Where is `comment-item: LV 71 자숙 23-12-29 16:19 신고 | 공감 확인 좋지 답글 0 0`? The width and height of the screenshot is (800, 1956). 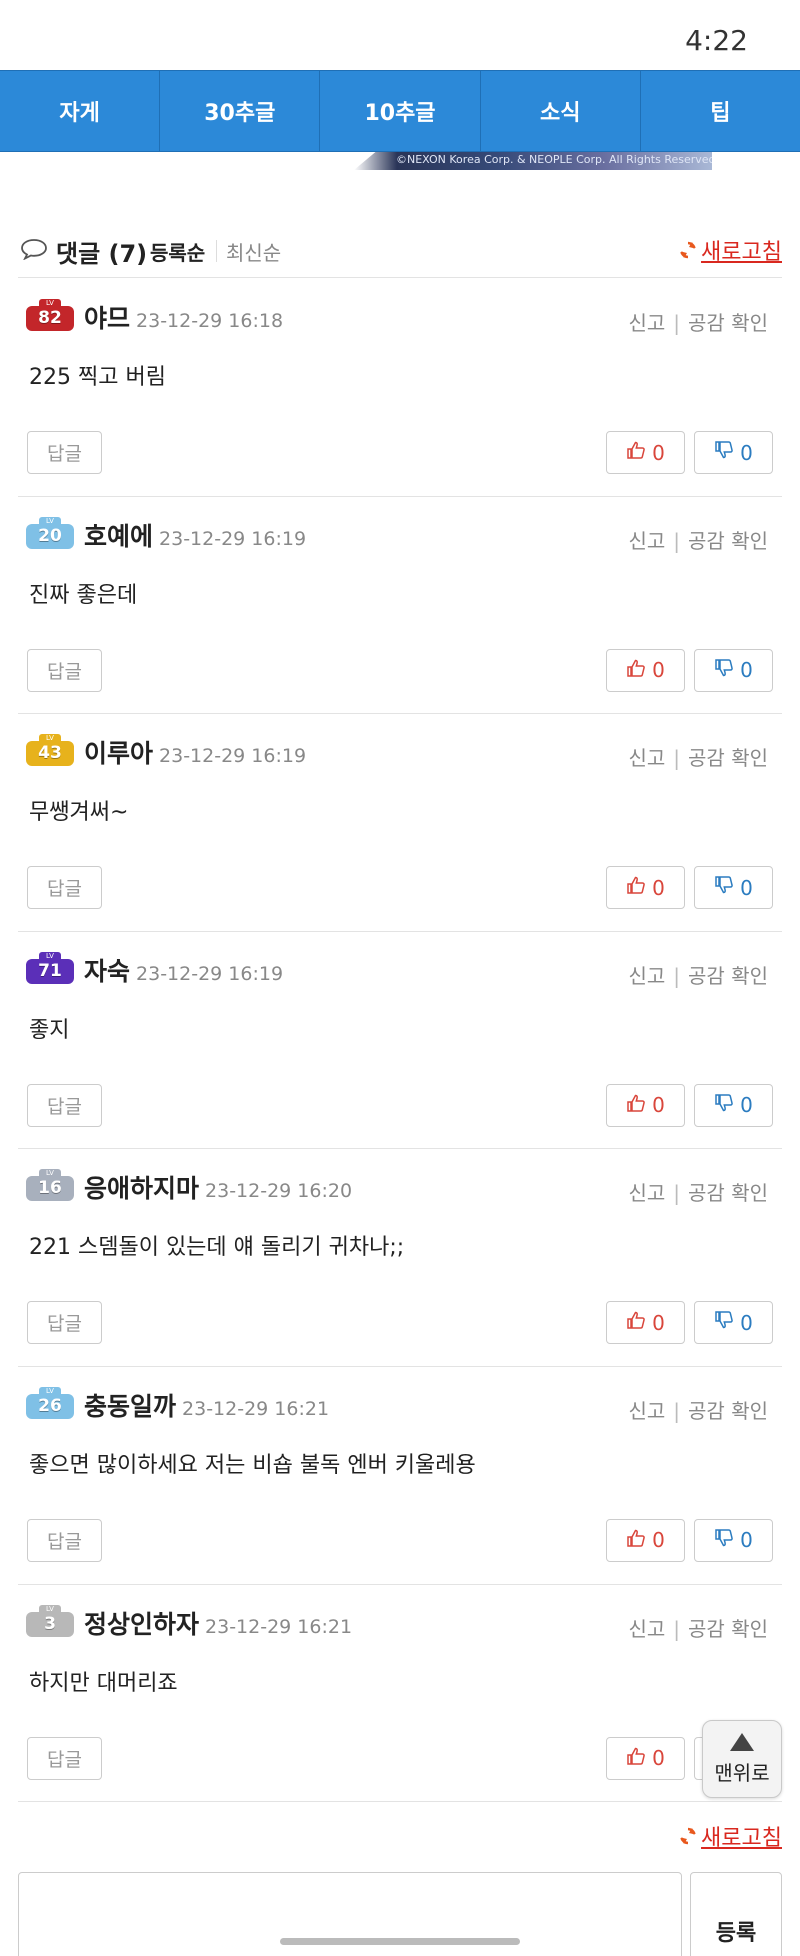 comment-item: LV 71 자숙 23-12-29 16:19 신고 | 공감 확인 좋지 답글 0 0 is located at coordinates (400, 1041).